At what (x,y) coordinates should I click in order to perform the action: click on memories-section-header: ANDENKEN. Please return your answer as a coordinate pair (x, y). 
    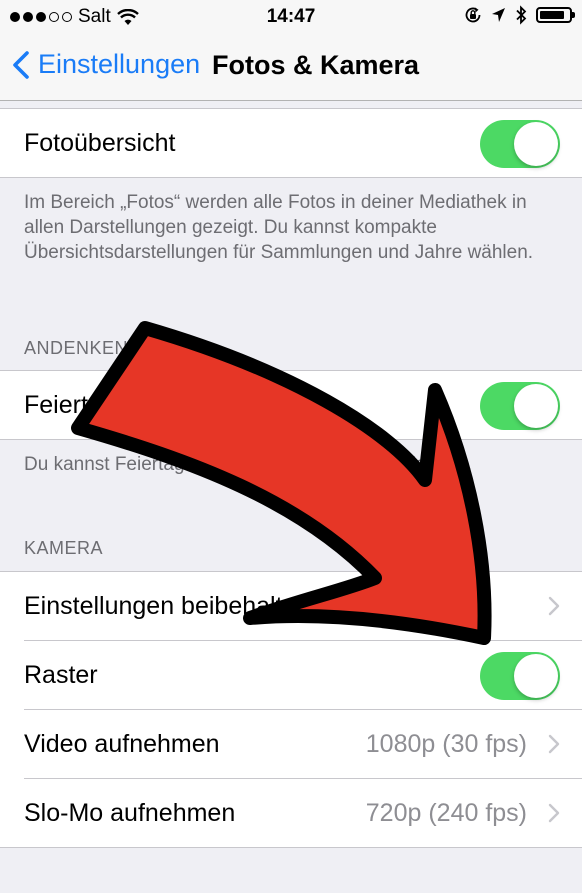
    Looking at the image, I should click on (76, 348).